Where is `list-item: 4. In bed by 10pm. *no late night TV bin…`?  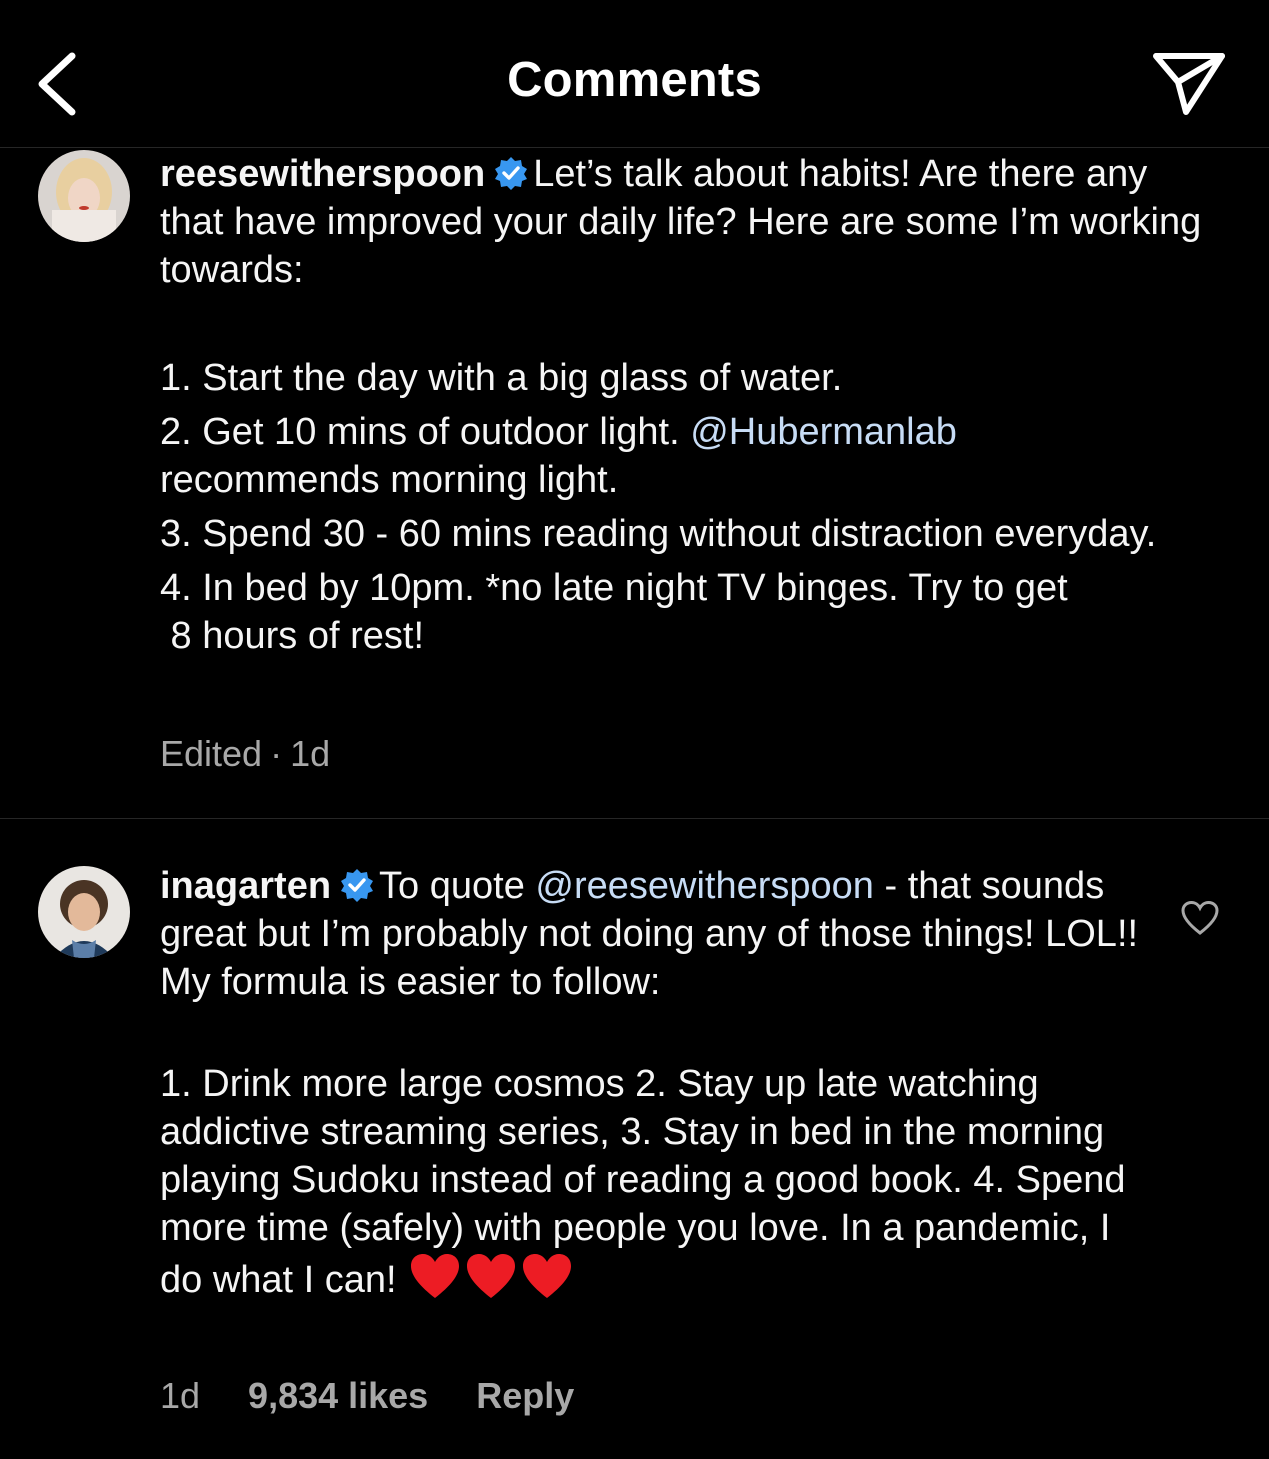 list-item: 4. In bed by 10pm. *no late night TV bin… is located at coordinates (614, 588).